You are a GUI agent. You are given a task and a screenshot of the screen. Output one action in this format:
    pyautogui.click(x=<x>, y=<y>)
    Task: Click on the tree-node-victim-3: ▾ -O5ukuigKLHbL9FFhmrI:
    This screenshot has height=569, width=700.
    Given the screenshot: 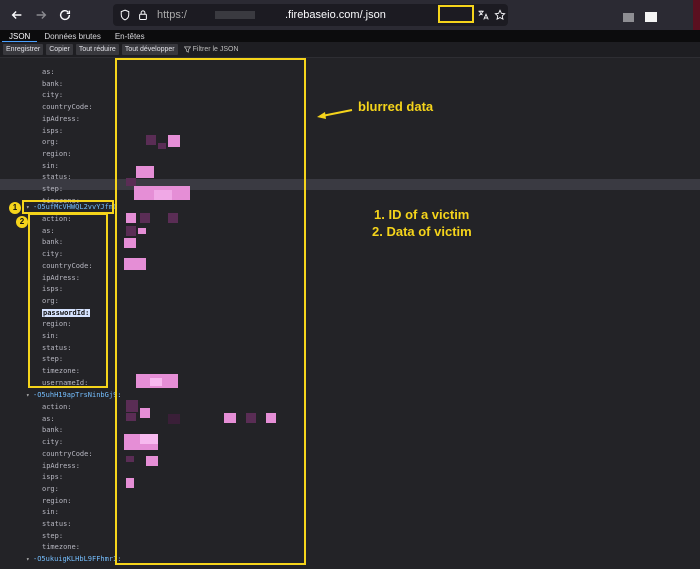 What is the action you would take?
    pyautogui.click(x=74, y=559)
    